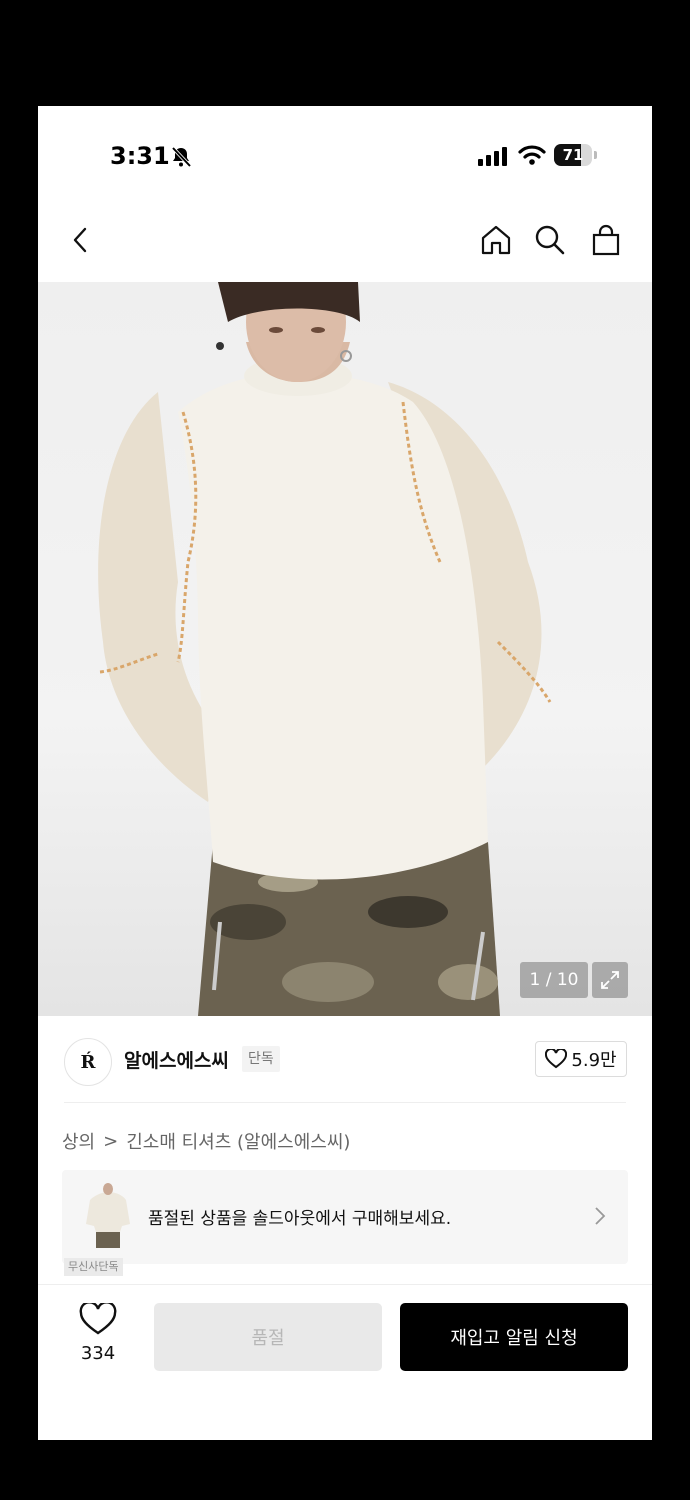 The image size is (690, 1500). What do you see at coordinates (492, 156) in the screenshot?
I see `signal-icon` at bounding box center [492, 156].